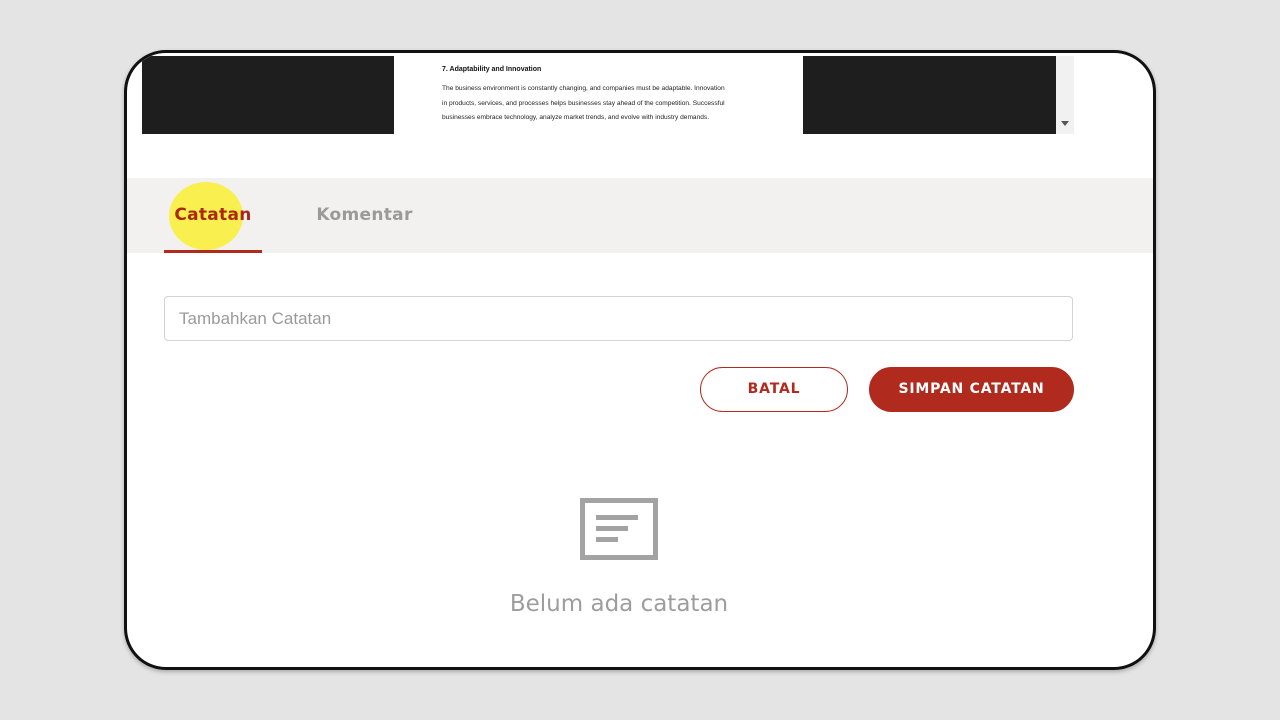 The height and width of the screenshot is (720, 1280). What do you see at coordinates (619, 604) in the screenshot?
I see `empty-state-text: Belum ada catatan` at bounding box center [619, 604].